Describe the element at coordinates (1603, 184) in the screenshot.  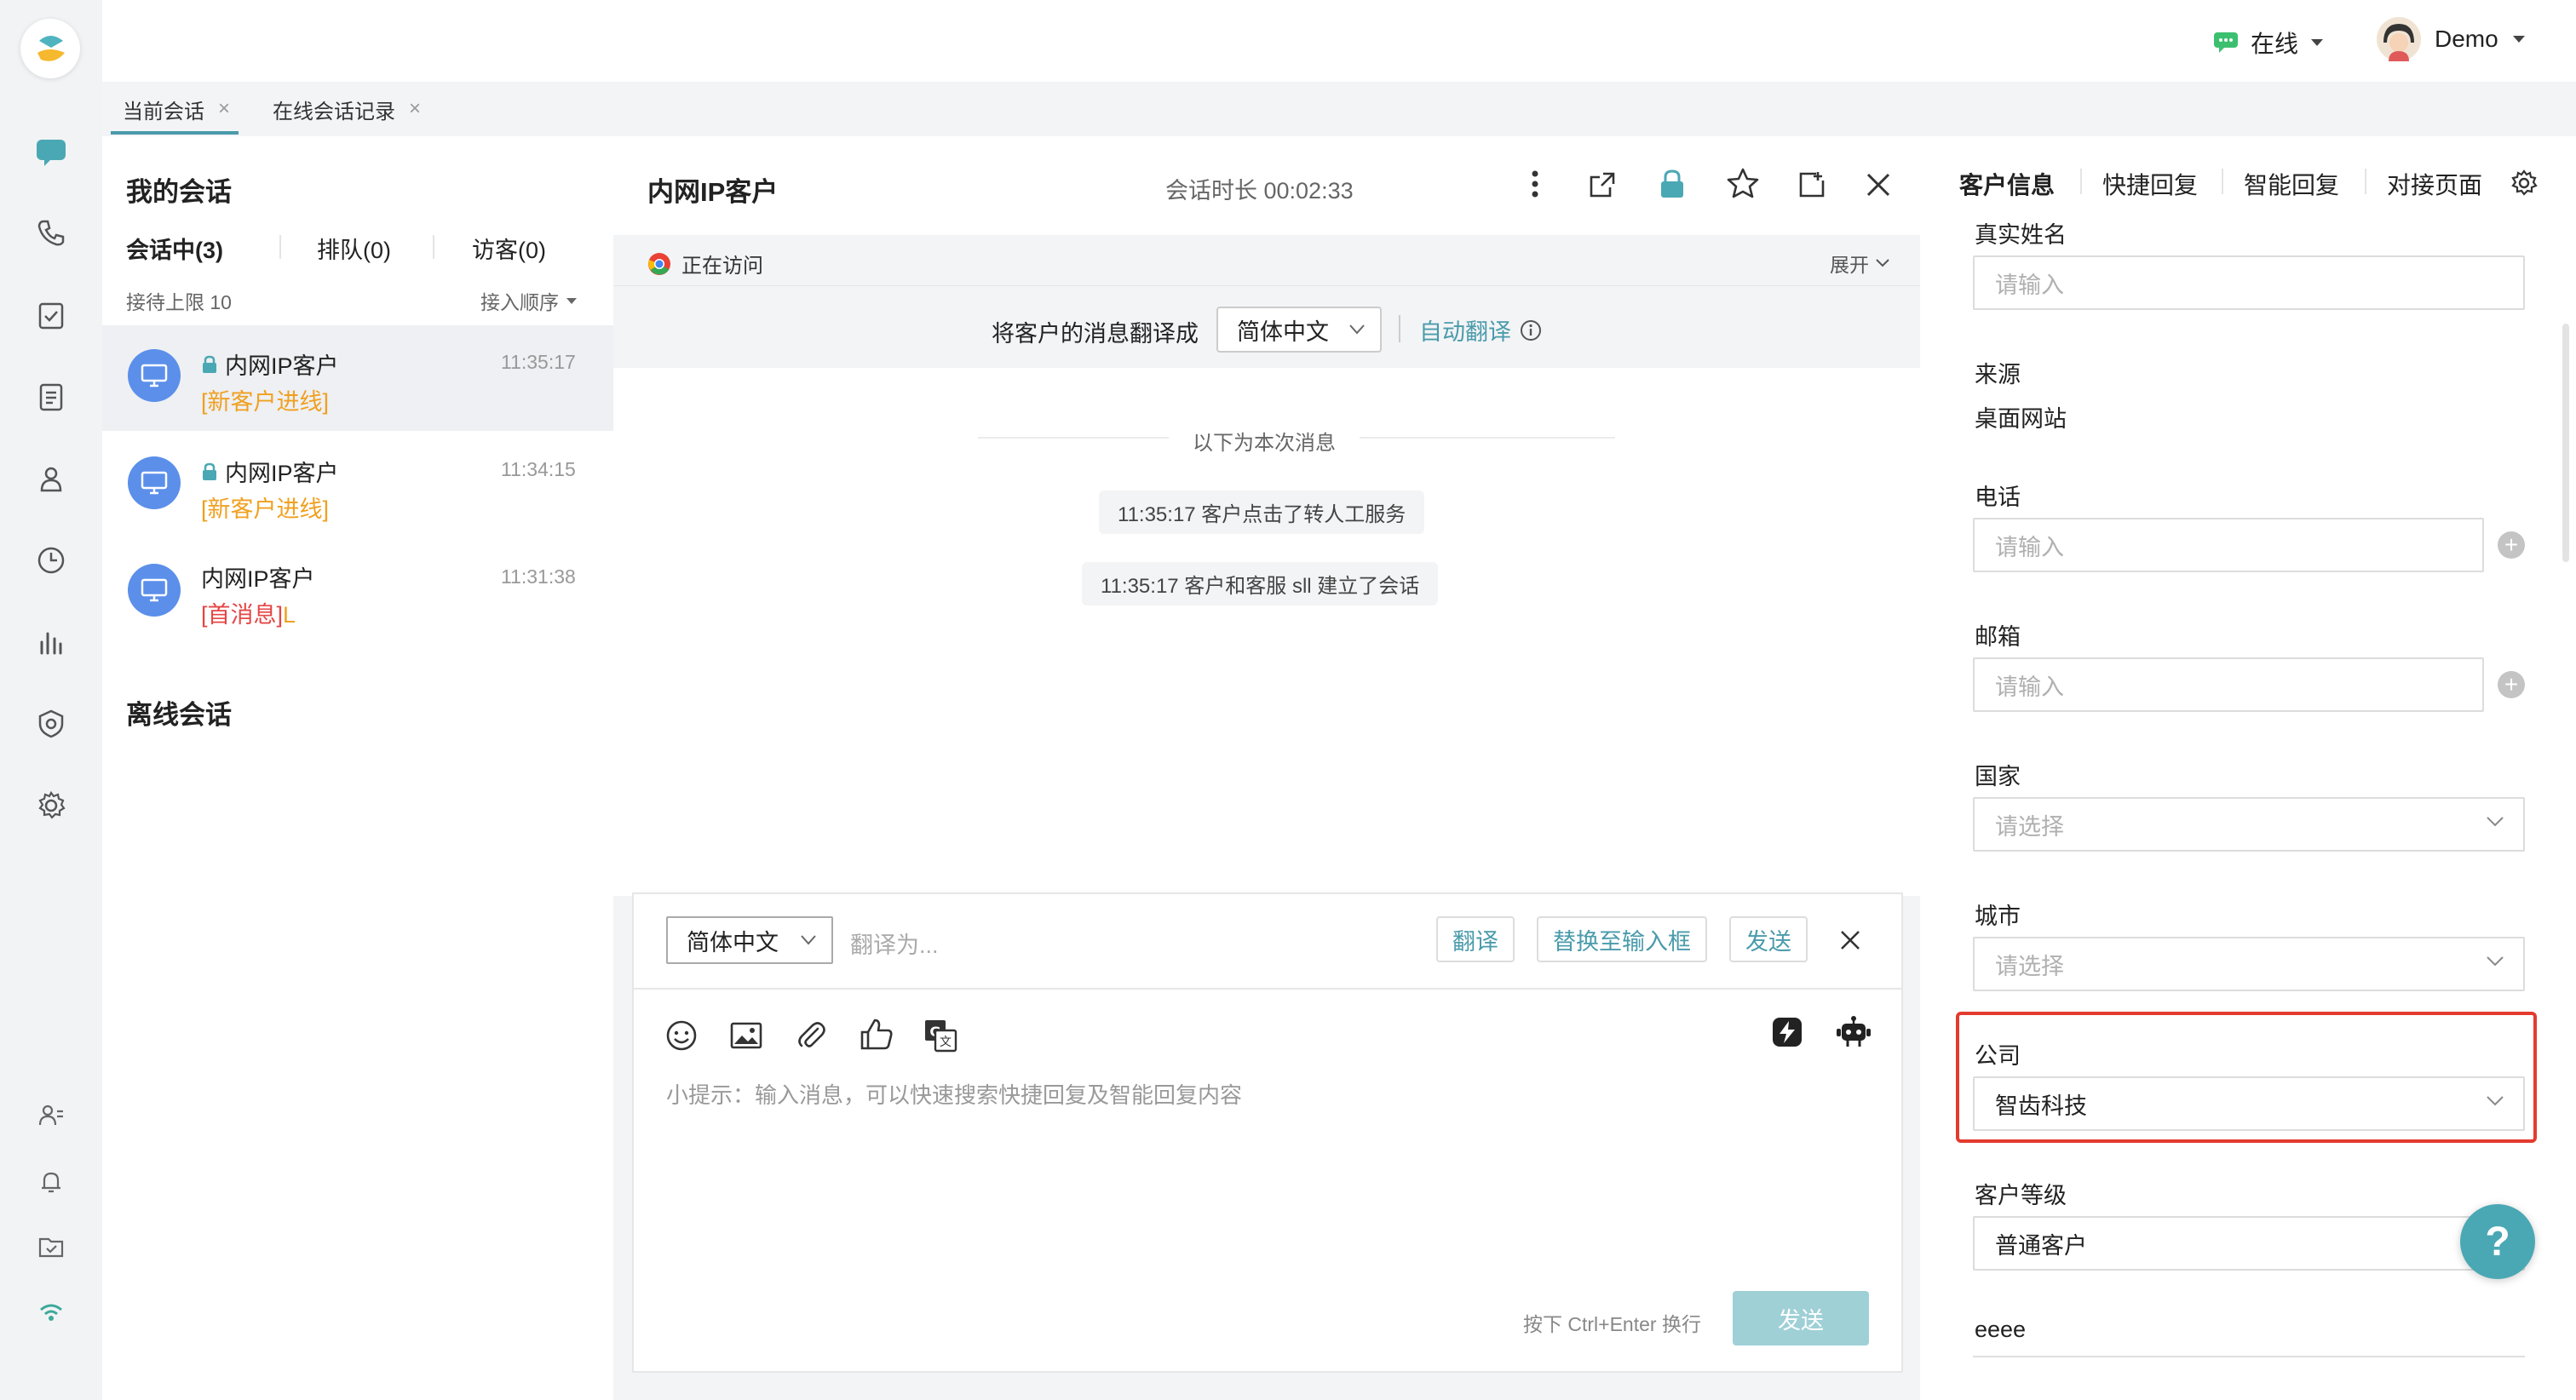
I see `share-out-icon` at that location.